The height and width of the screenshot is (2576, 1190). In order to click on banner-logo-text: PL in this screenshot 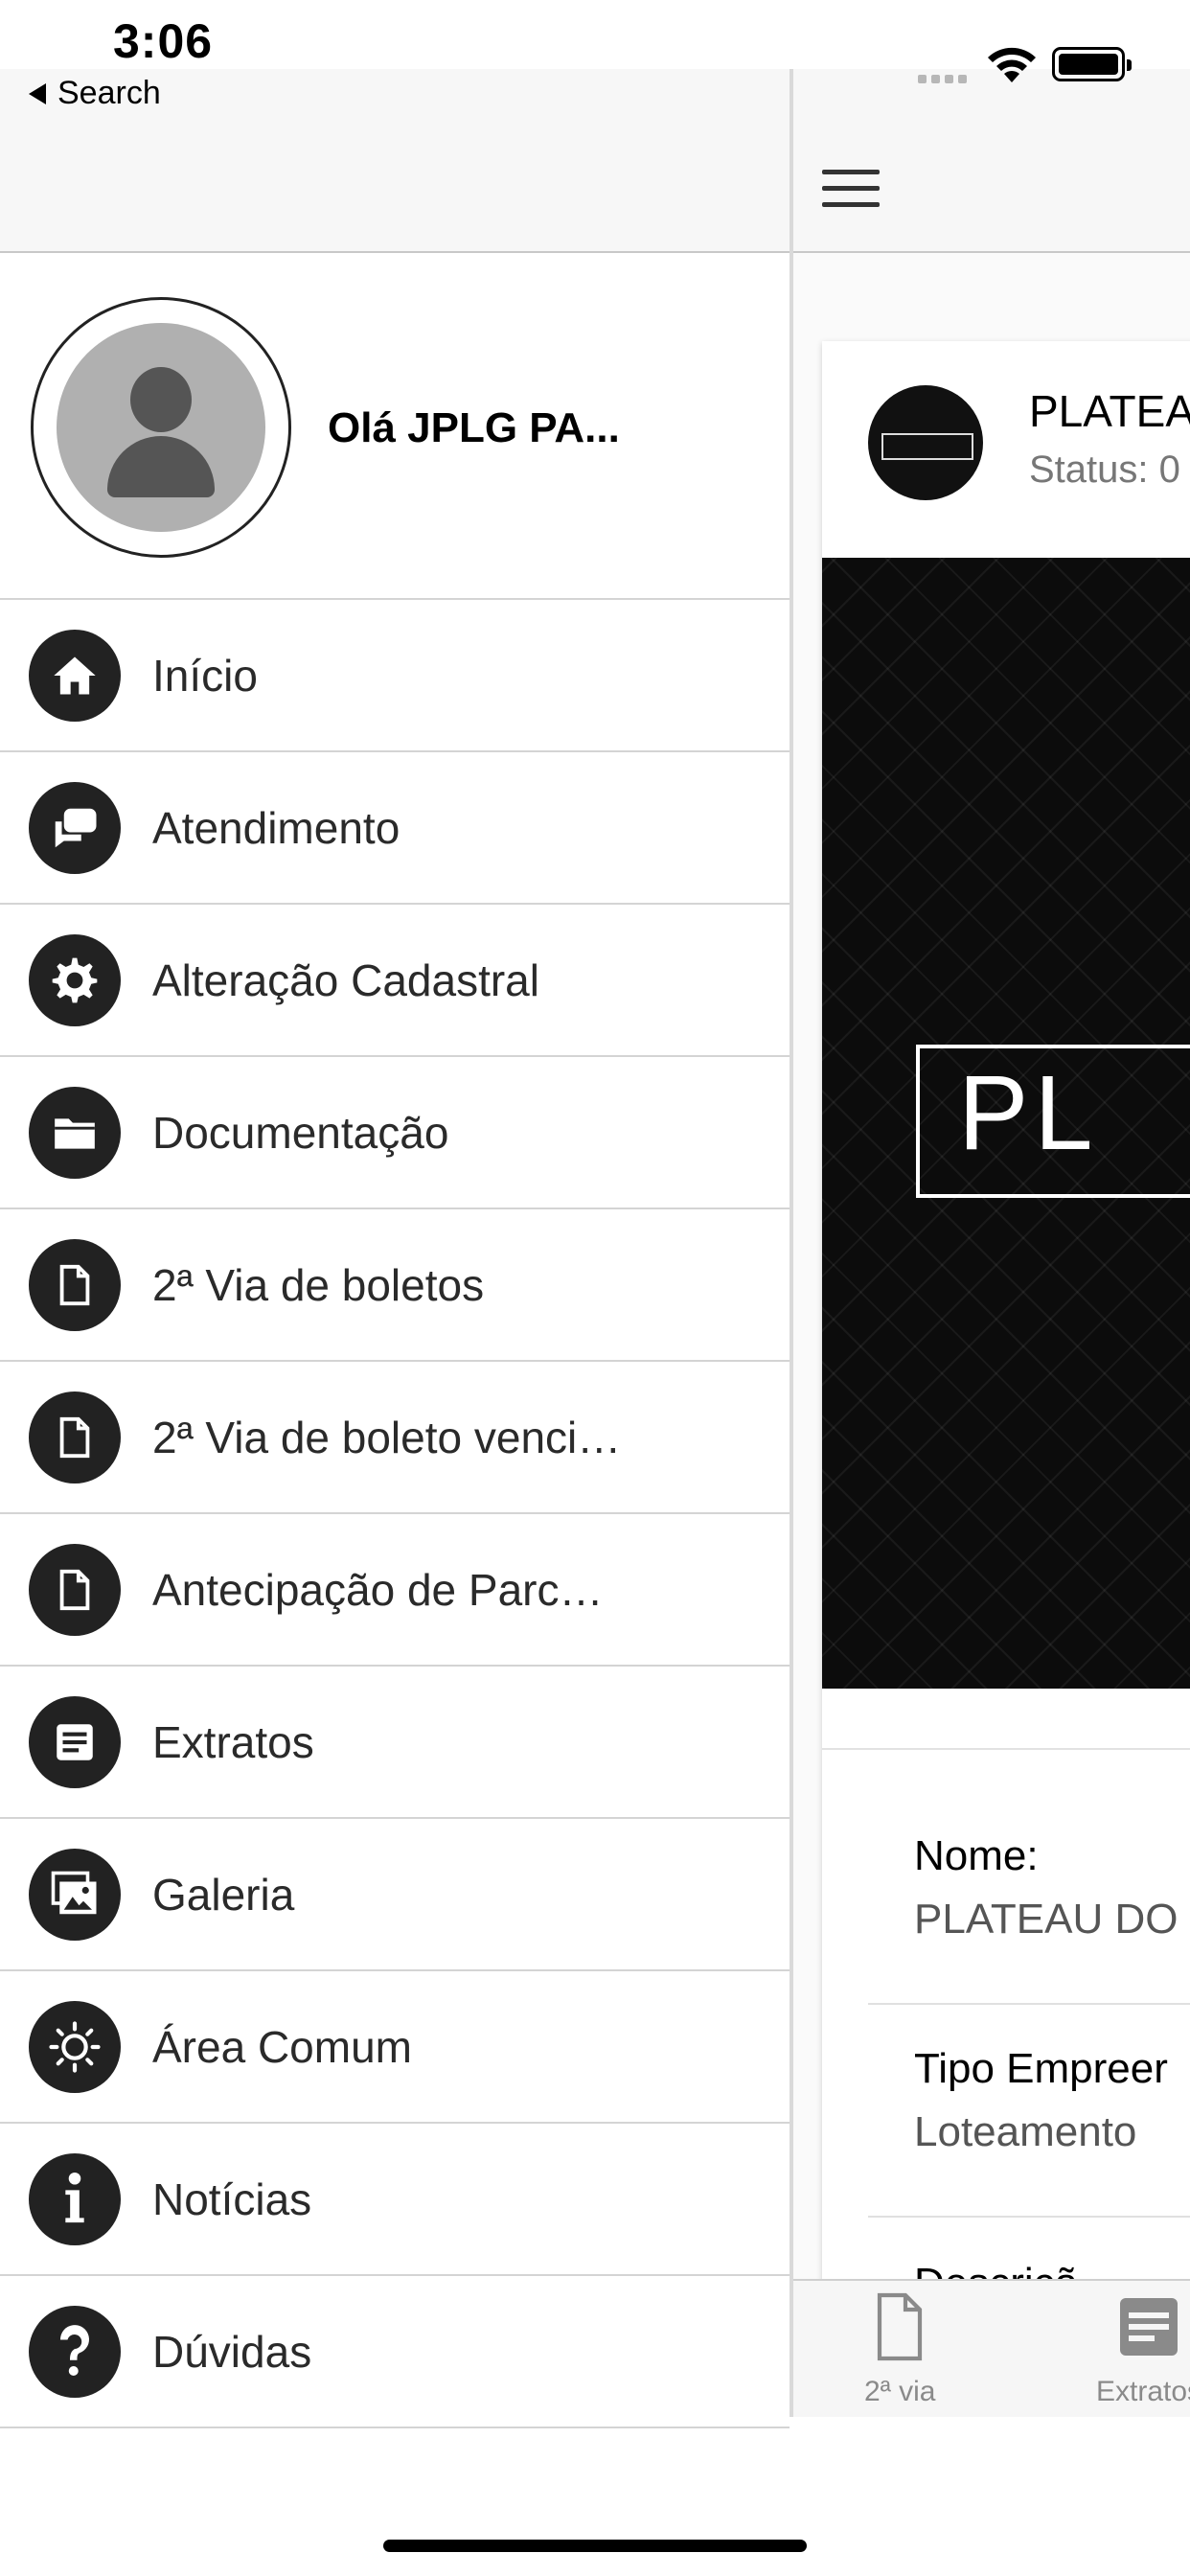, I will do `click(1029, 1113)`.